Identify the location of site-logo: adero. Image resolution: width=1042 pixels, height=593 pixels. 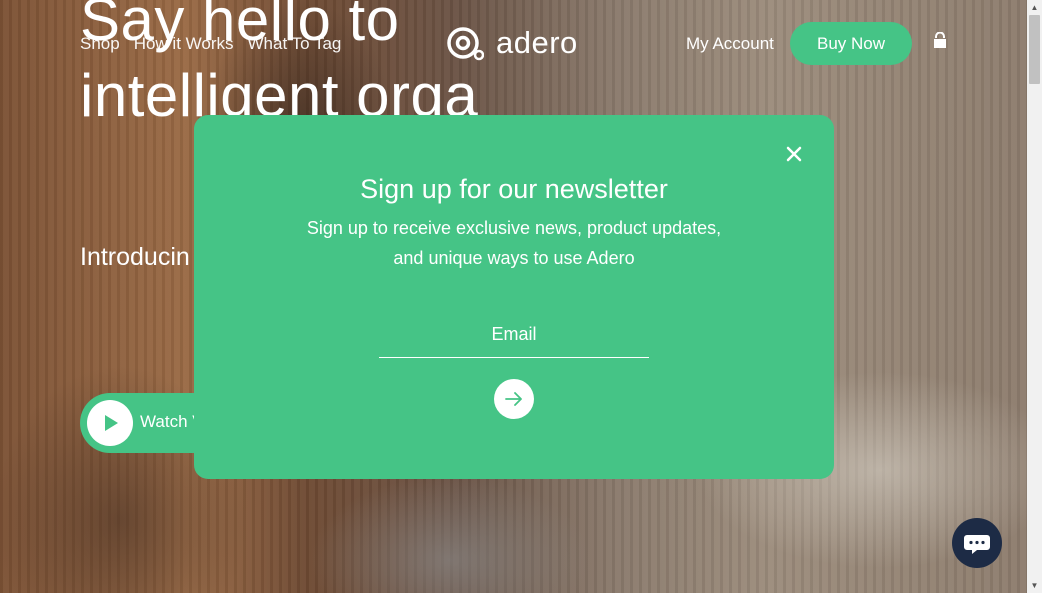
(512, 43).